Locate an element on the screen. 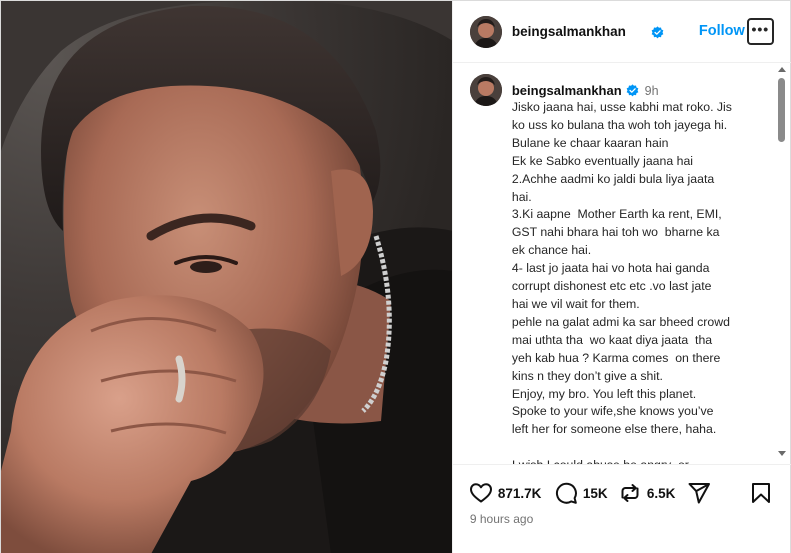  comment-button: 15K is located at coordinates (581, 493).